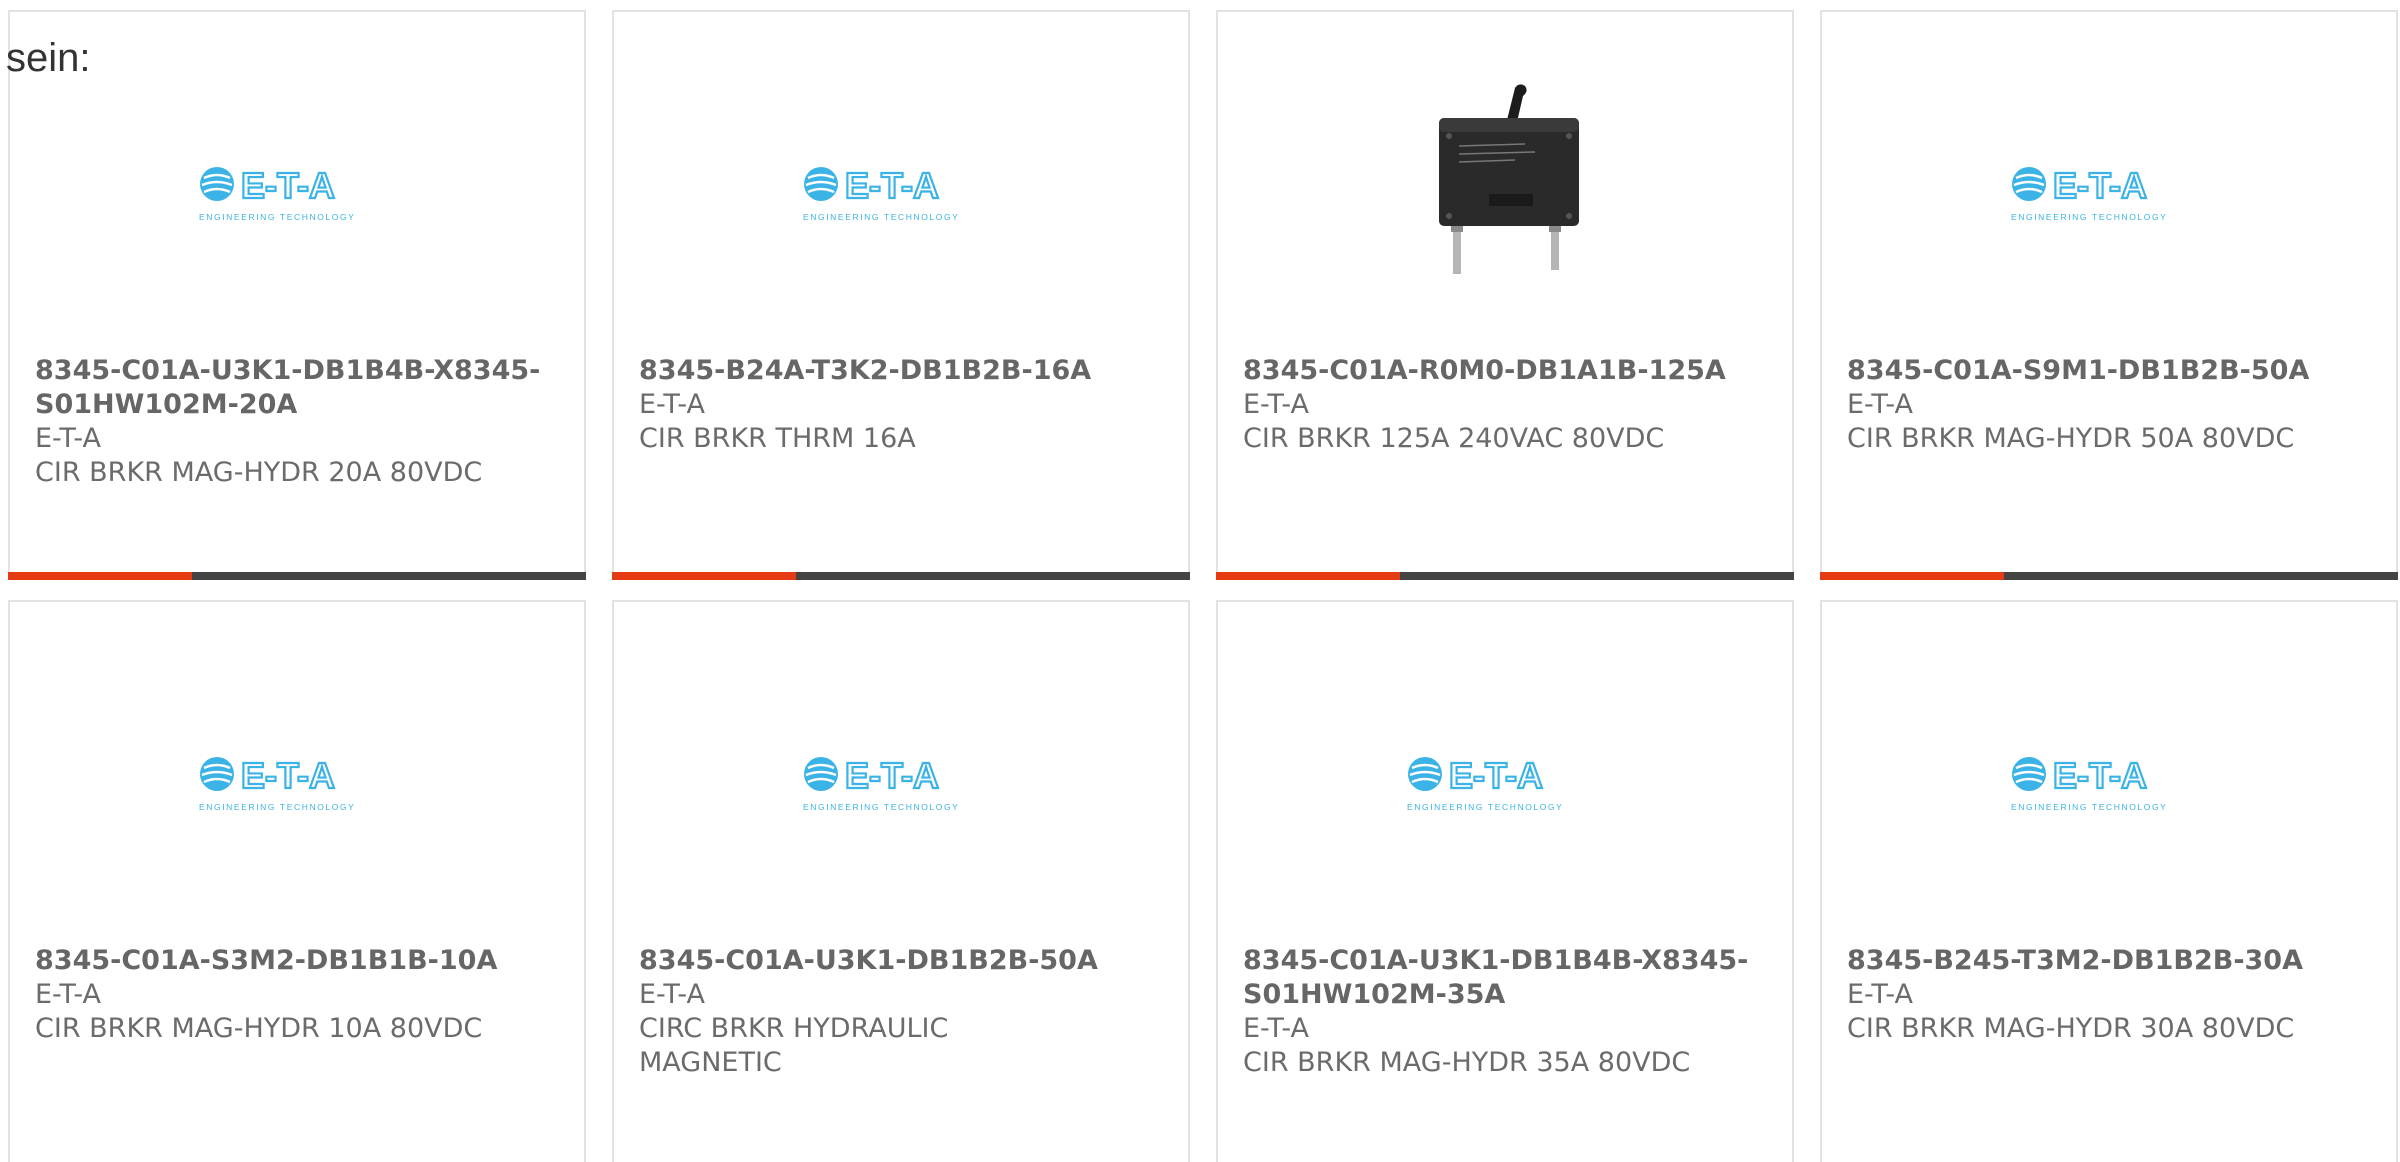  I want to click on description: CIR BRKR THRM 16A, so click(777, 438).